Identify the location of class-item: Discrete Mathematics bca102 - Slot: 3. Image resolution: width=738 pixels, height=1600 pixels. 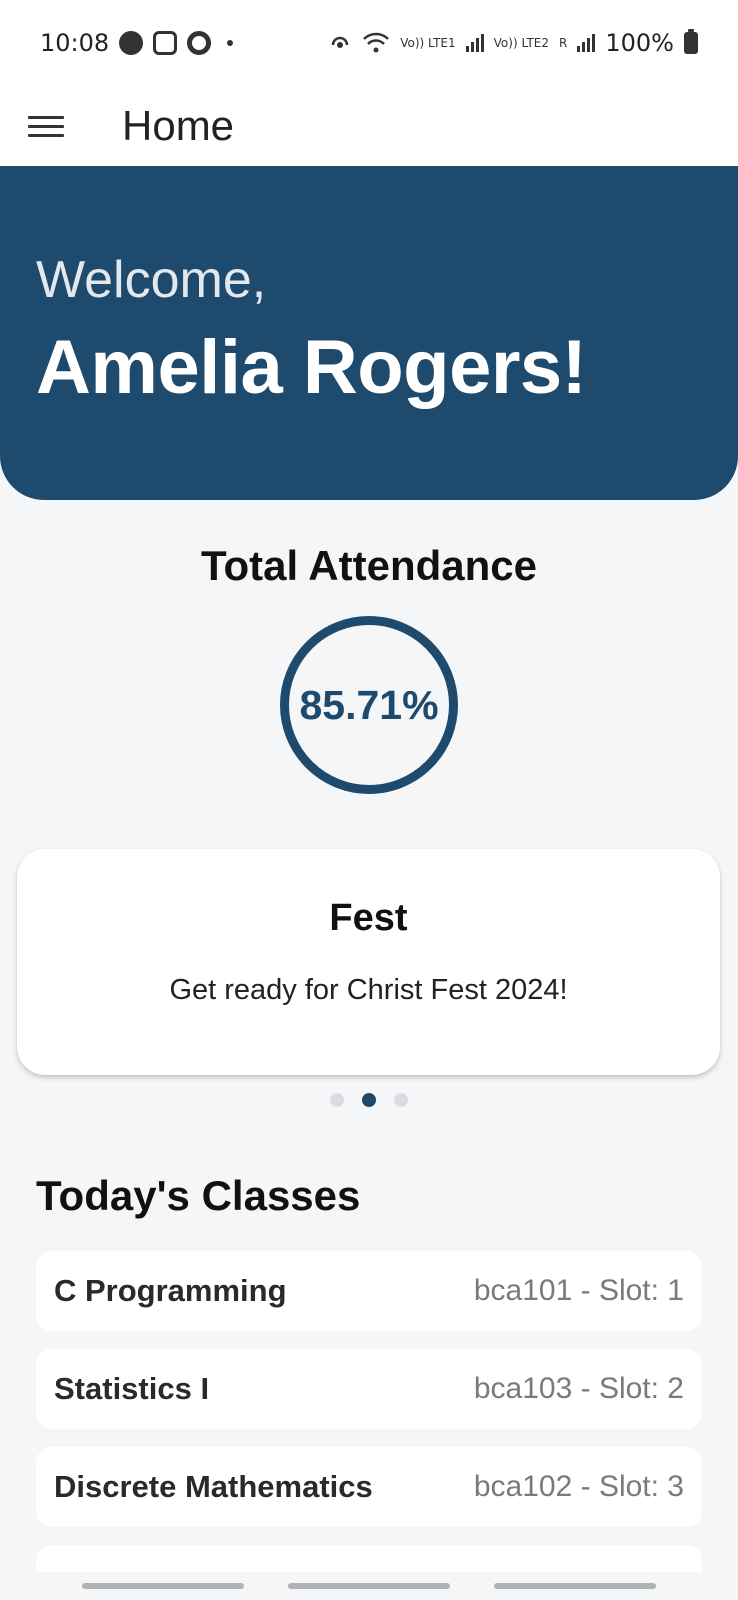
(369, 1487).